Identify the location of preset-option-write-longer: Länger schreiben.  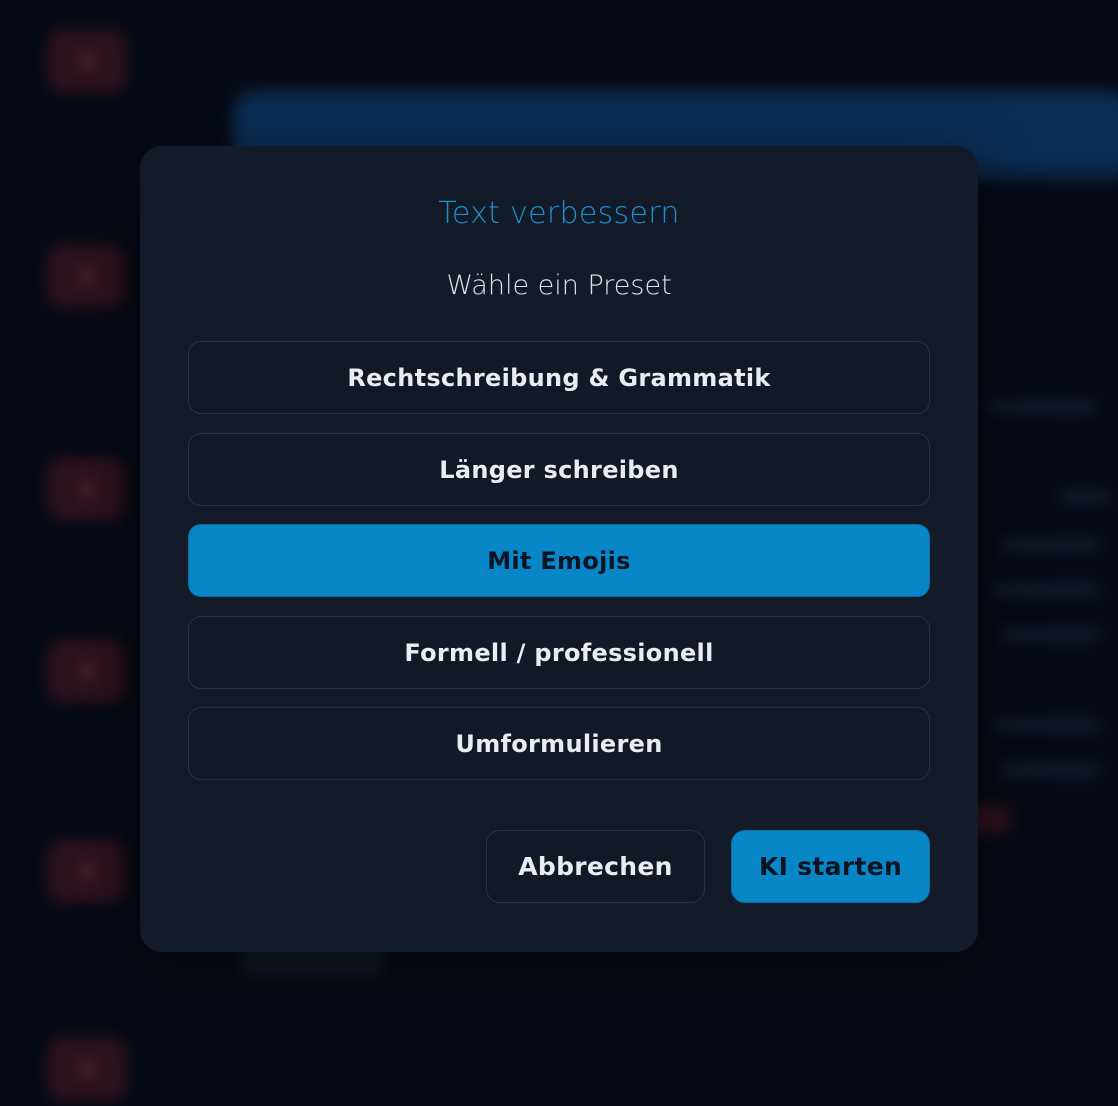
(559, 469).